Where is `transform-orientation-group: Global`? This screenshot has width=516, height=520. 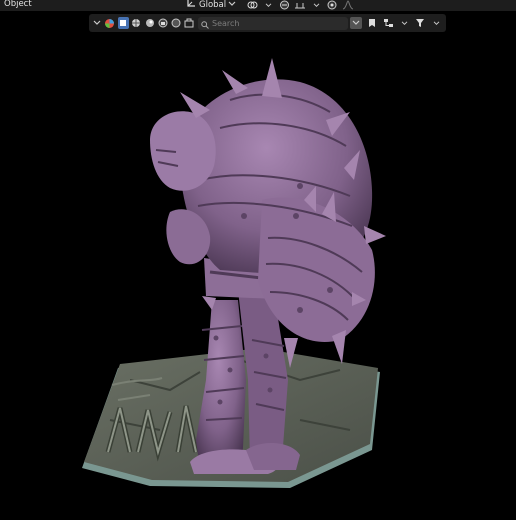
transform-orientation-group: Global is located at coordinates (211, 5).